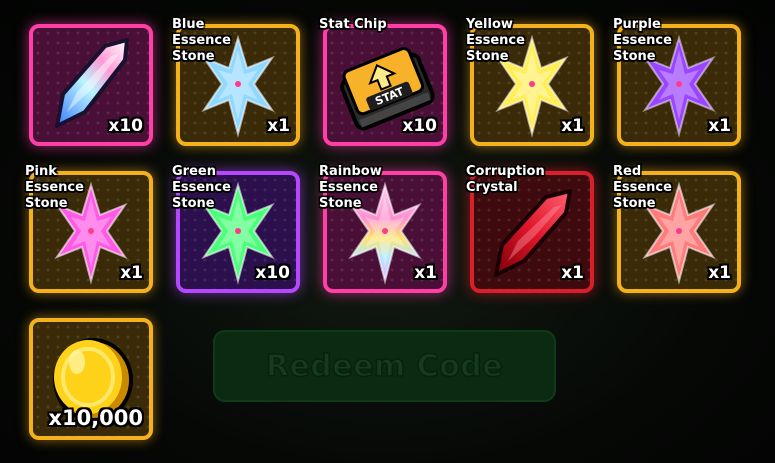  Describe the element at coordinates (677, 81) in the screenshot. I see `reward-tile-purple-essence-stone: Purple Essence Stone x1` at that location.